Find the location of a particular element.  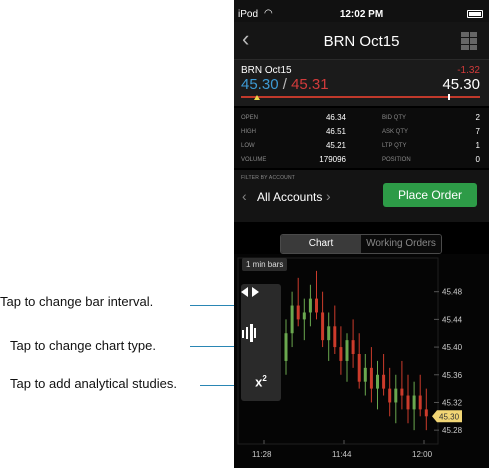

y-tick-label: 45.48 is located at coordinates (452, 292).